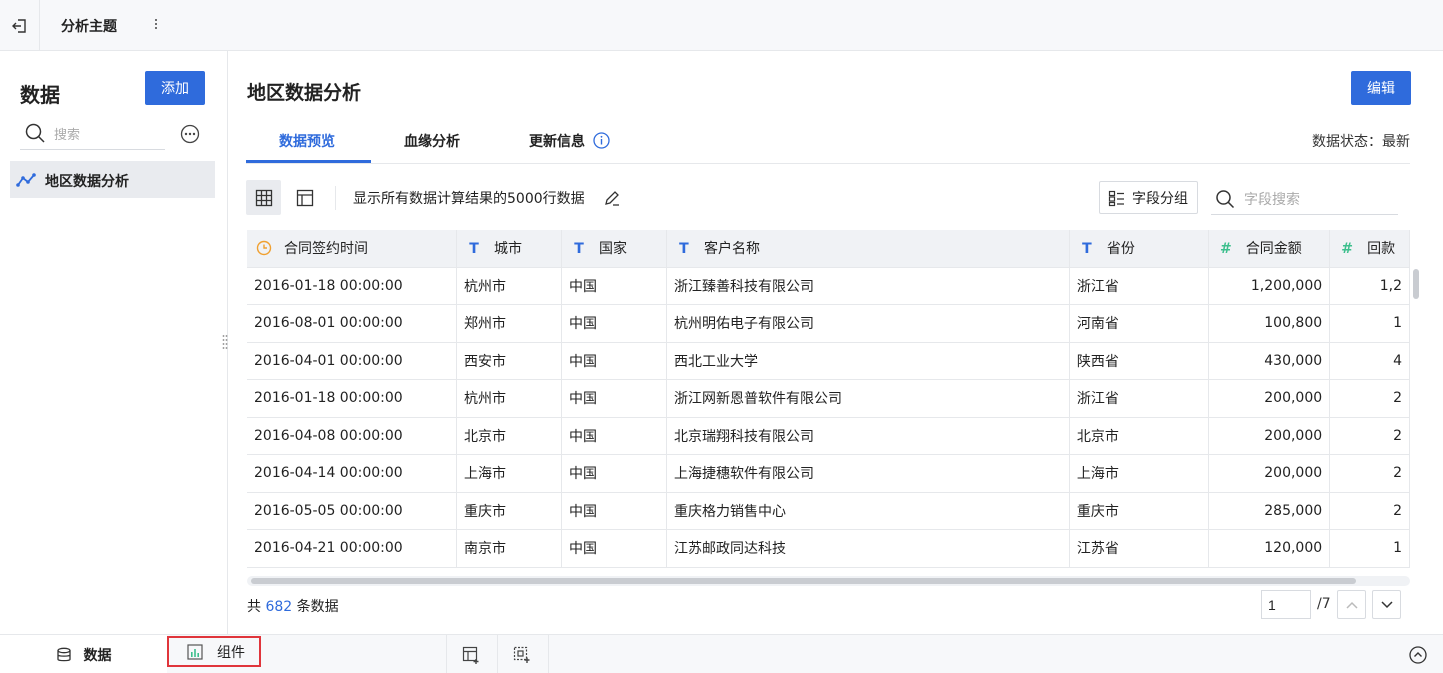  Describe the element at coordinates (1369, 361) in the screenshot. I see `table-cell: 4` at that location.